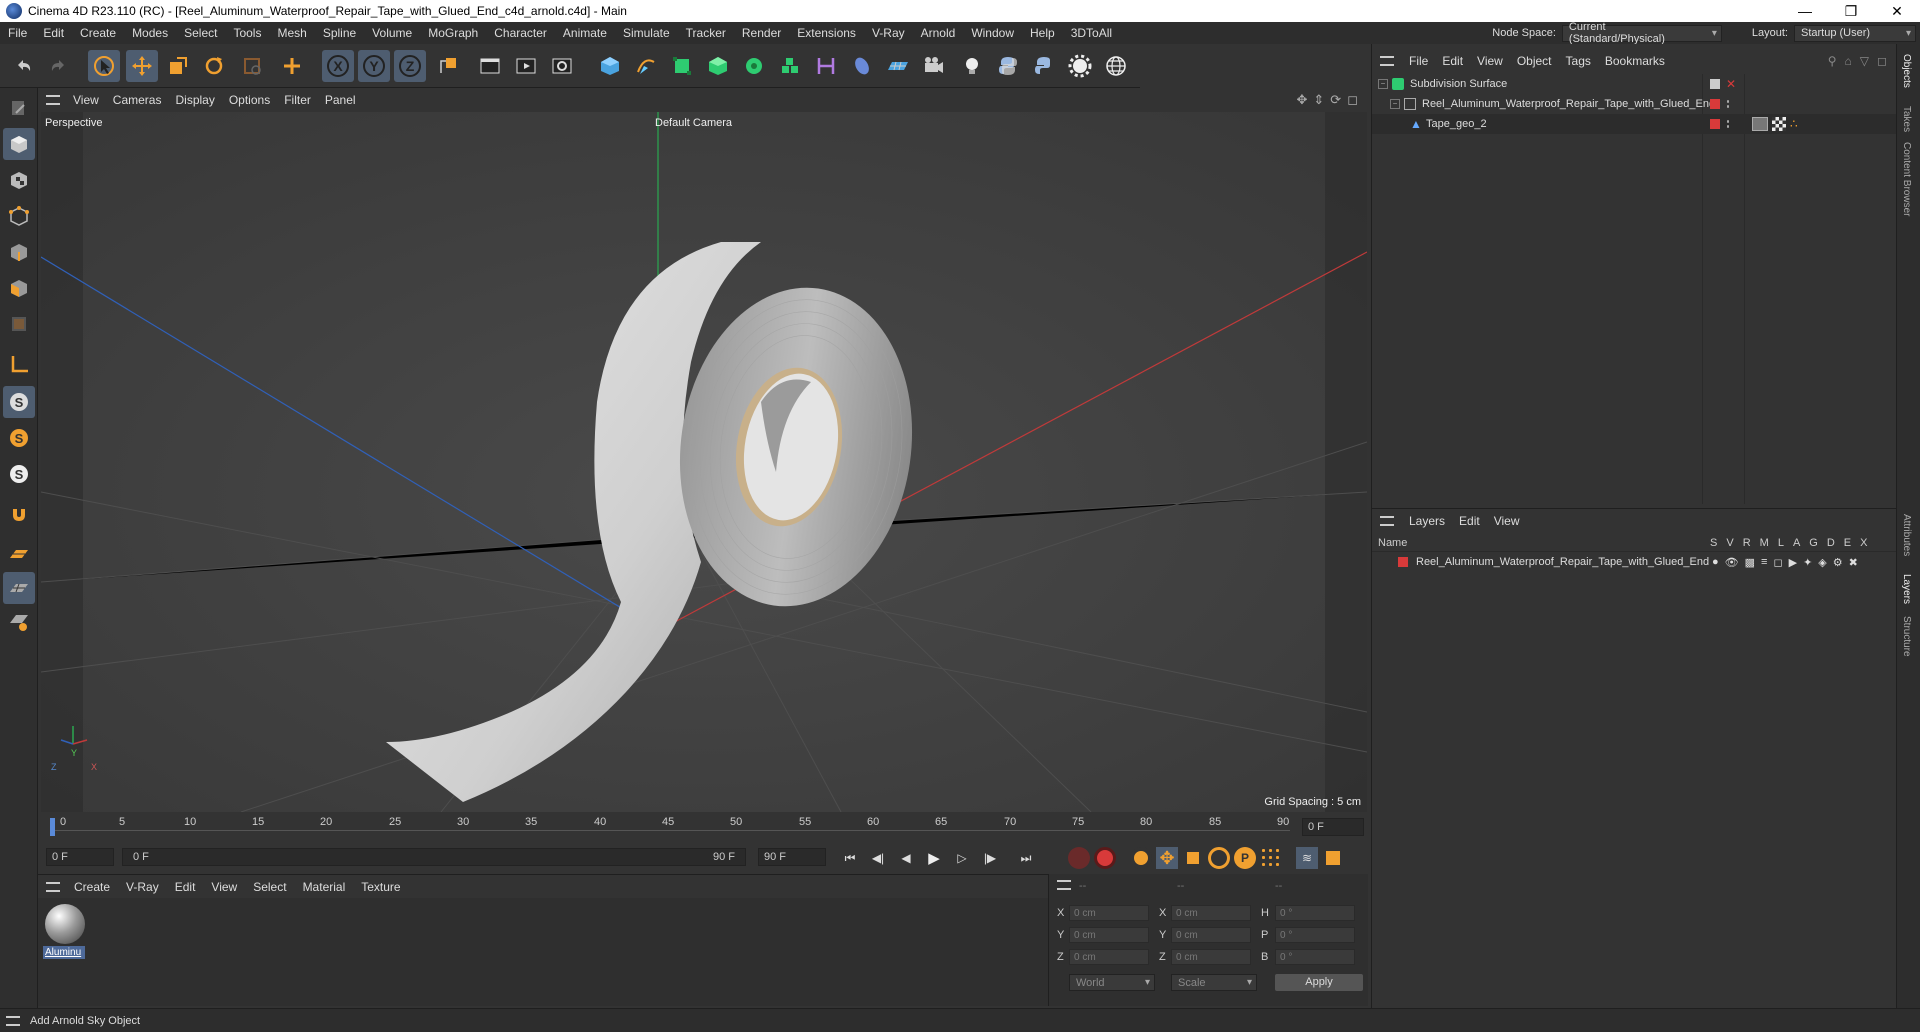 The width and height of the screenshot is (1920, 1032). Describe the element at coordinates (137, 100) in the screenshot. I see `viewport-menu-cameras: Cameras` at that location.